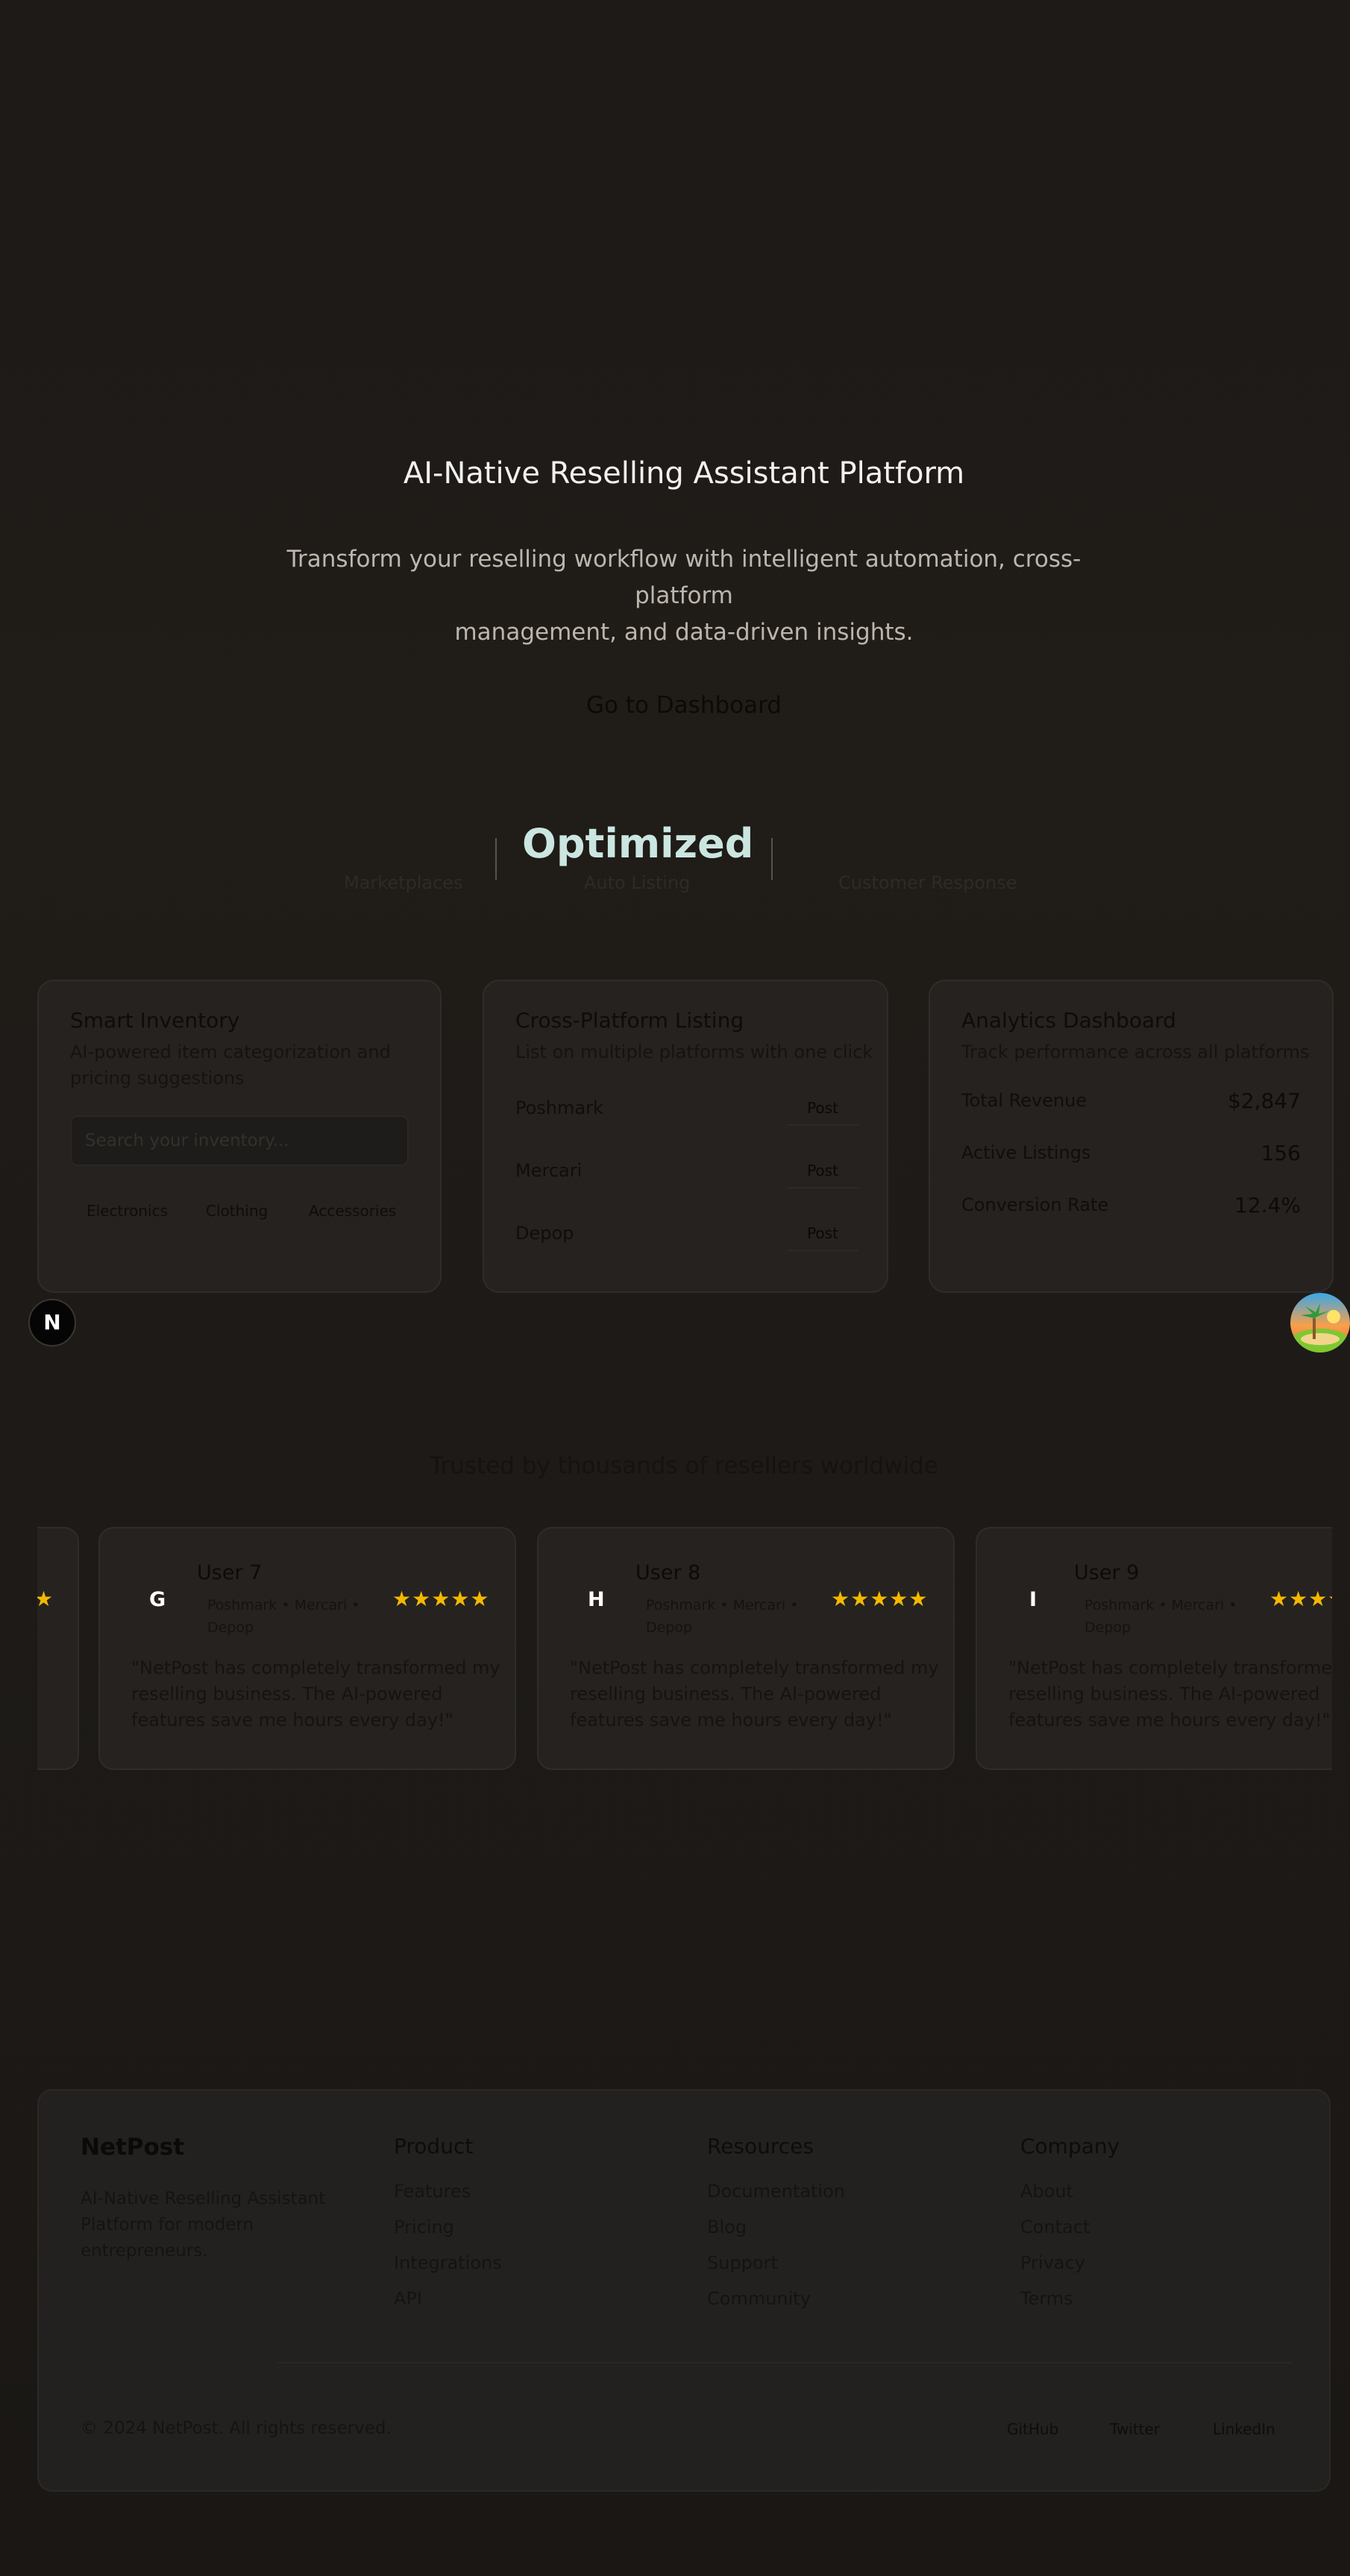 The width and height of the screenshot is (1350, 2576). Describe the element at coordinates (822, 1175) in the screenshot. I see `post-button-mercari: Post` at that location.